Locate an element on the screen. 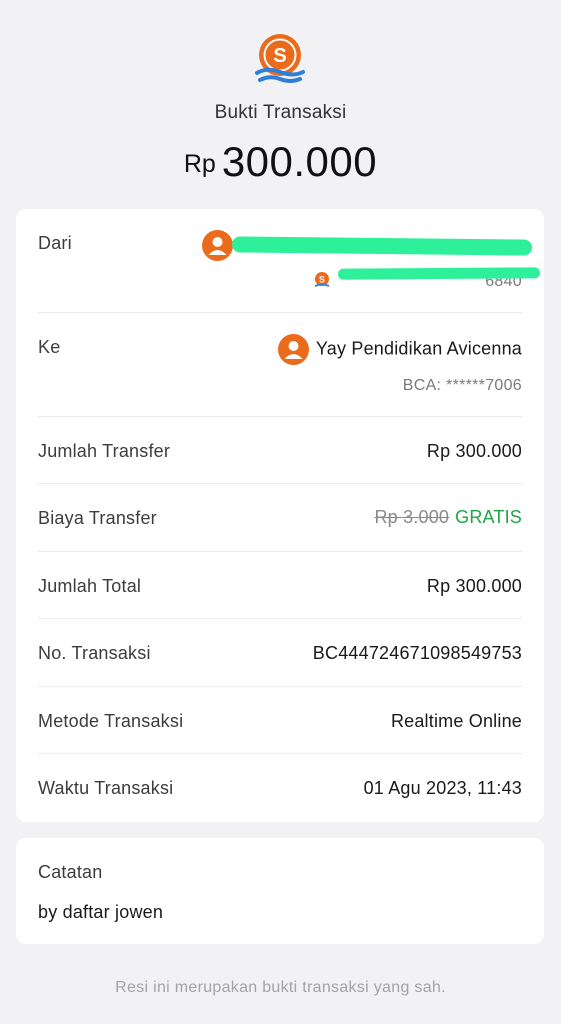  transaction-number-row: No. Transaksi BC444724671098549753 is located at coordinates (280, 653).